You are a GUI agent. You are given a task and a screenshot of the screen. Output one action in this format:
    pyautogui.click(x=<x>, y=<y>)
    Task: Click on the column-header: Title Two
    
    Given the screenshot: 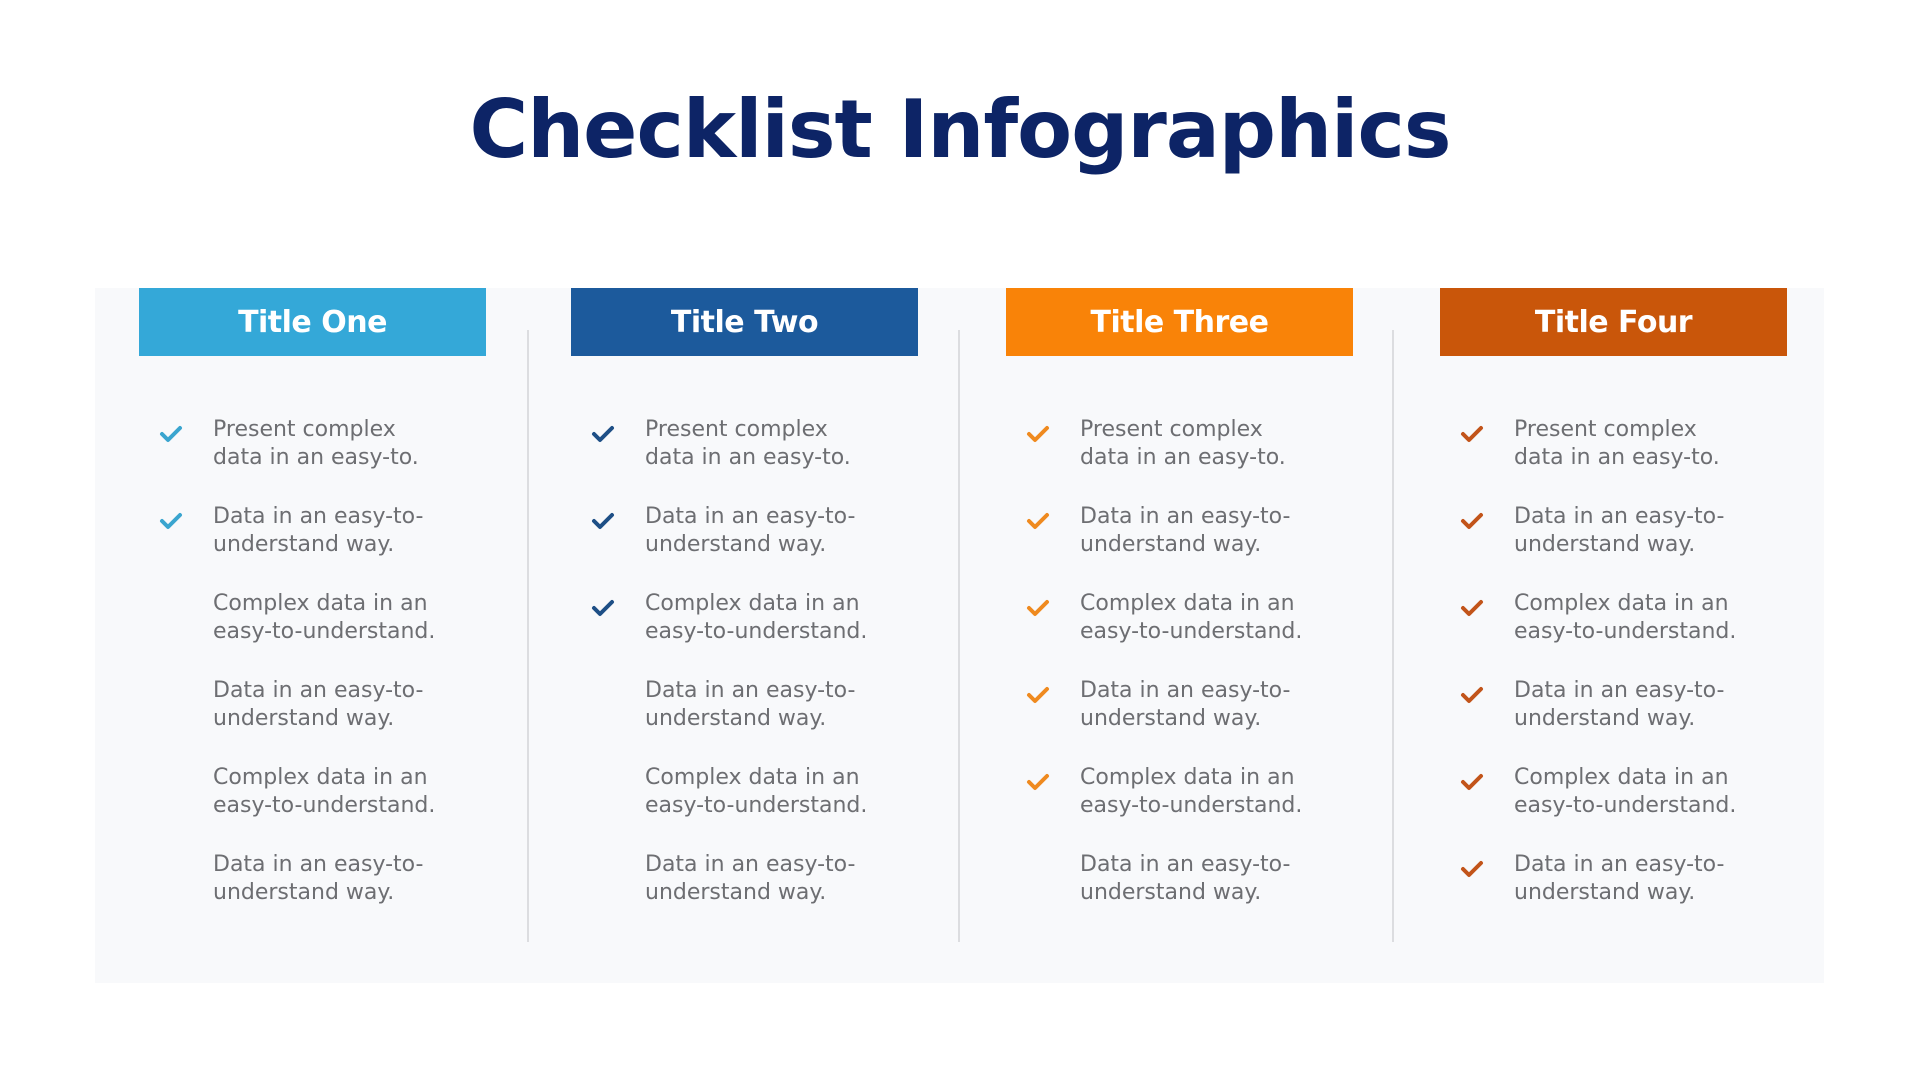 What is the action you would take?
    pyautogui.click(x=744, y=322)
    